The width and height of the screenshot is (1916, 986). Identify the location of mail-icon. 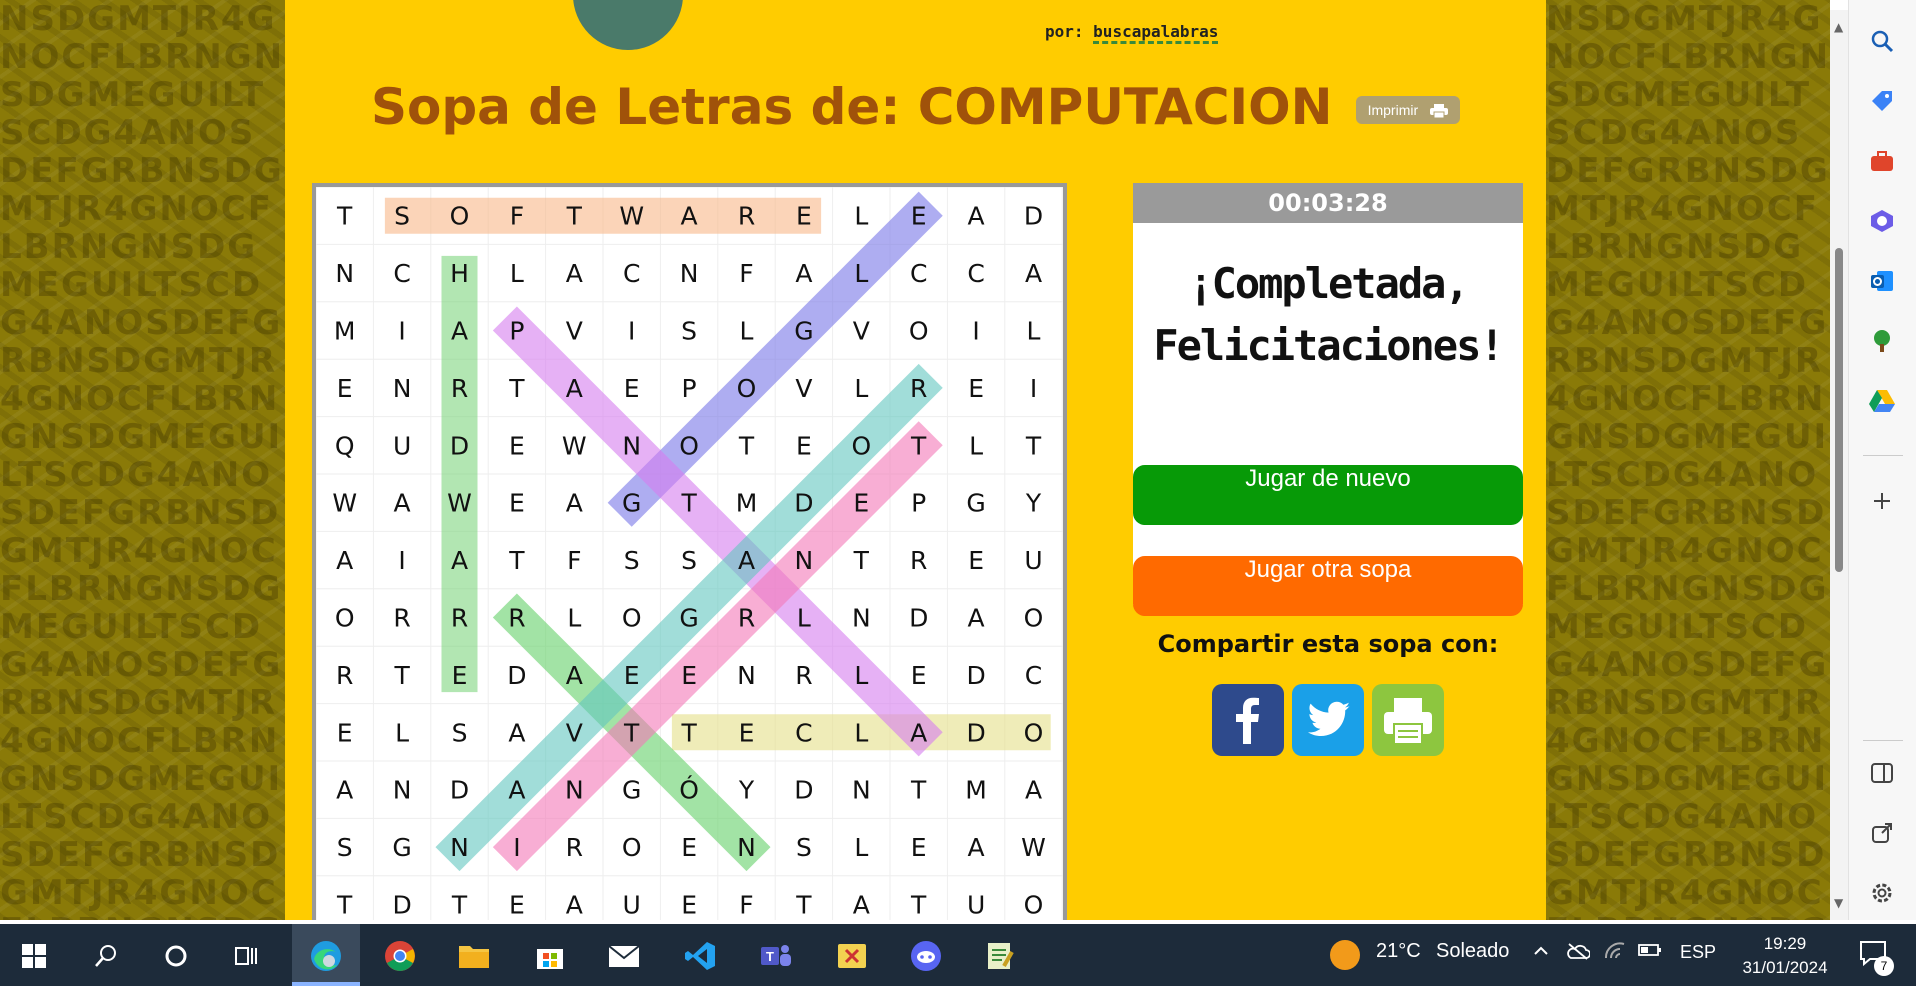
(624, 956).